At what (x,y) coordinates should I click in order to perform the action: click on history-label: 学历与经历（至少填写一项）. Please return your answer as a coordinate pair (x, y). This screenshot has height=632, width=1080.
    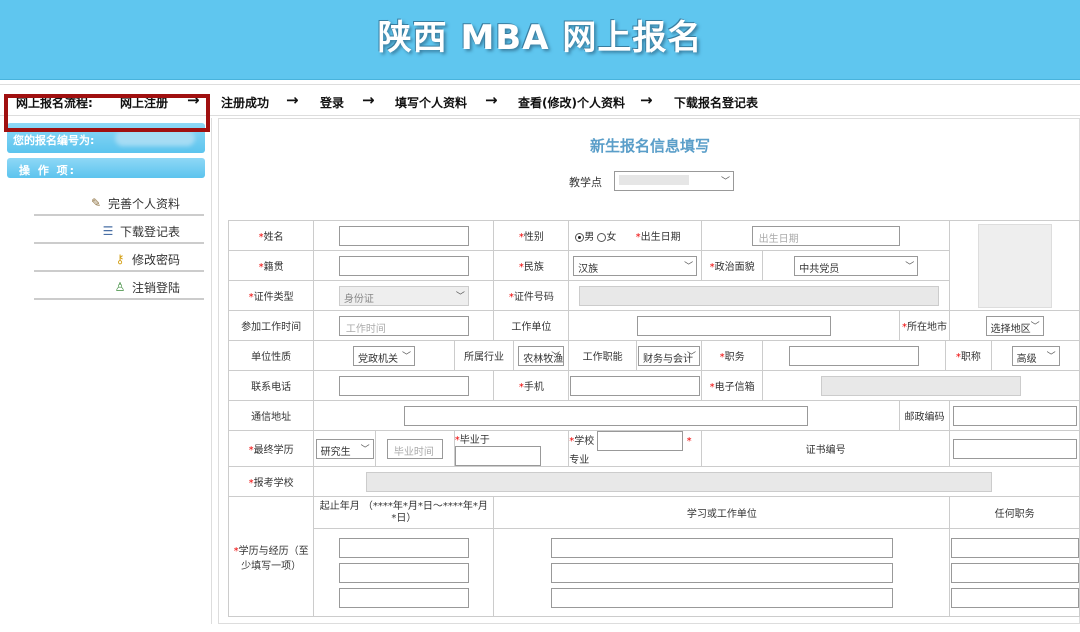
    Looking at the image, I should click on (273, 558).